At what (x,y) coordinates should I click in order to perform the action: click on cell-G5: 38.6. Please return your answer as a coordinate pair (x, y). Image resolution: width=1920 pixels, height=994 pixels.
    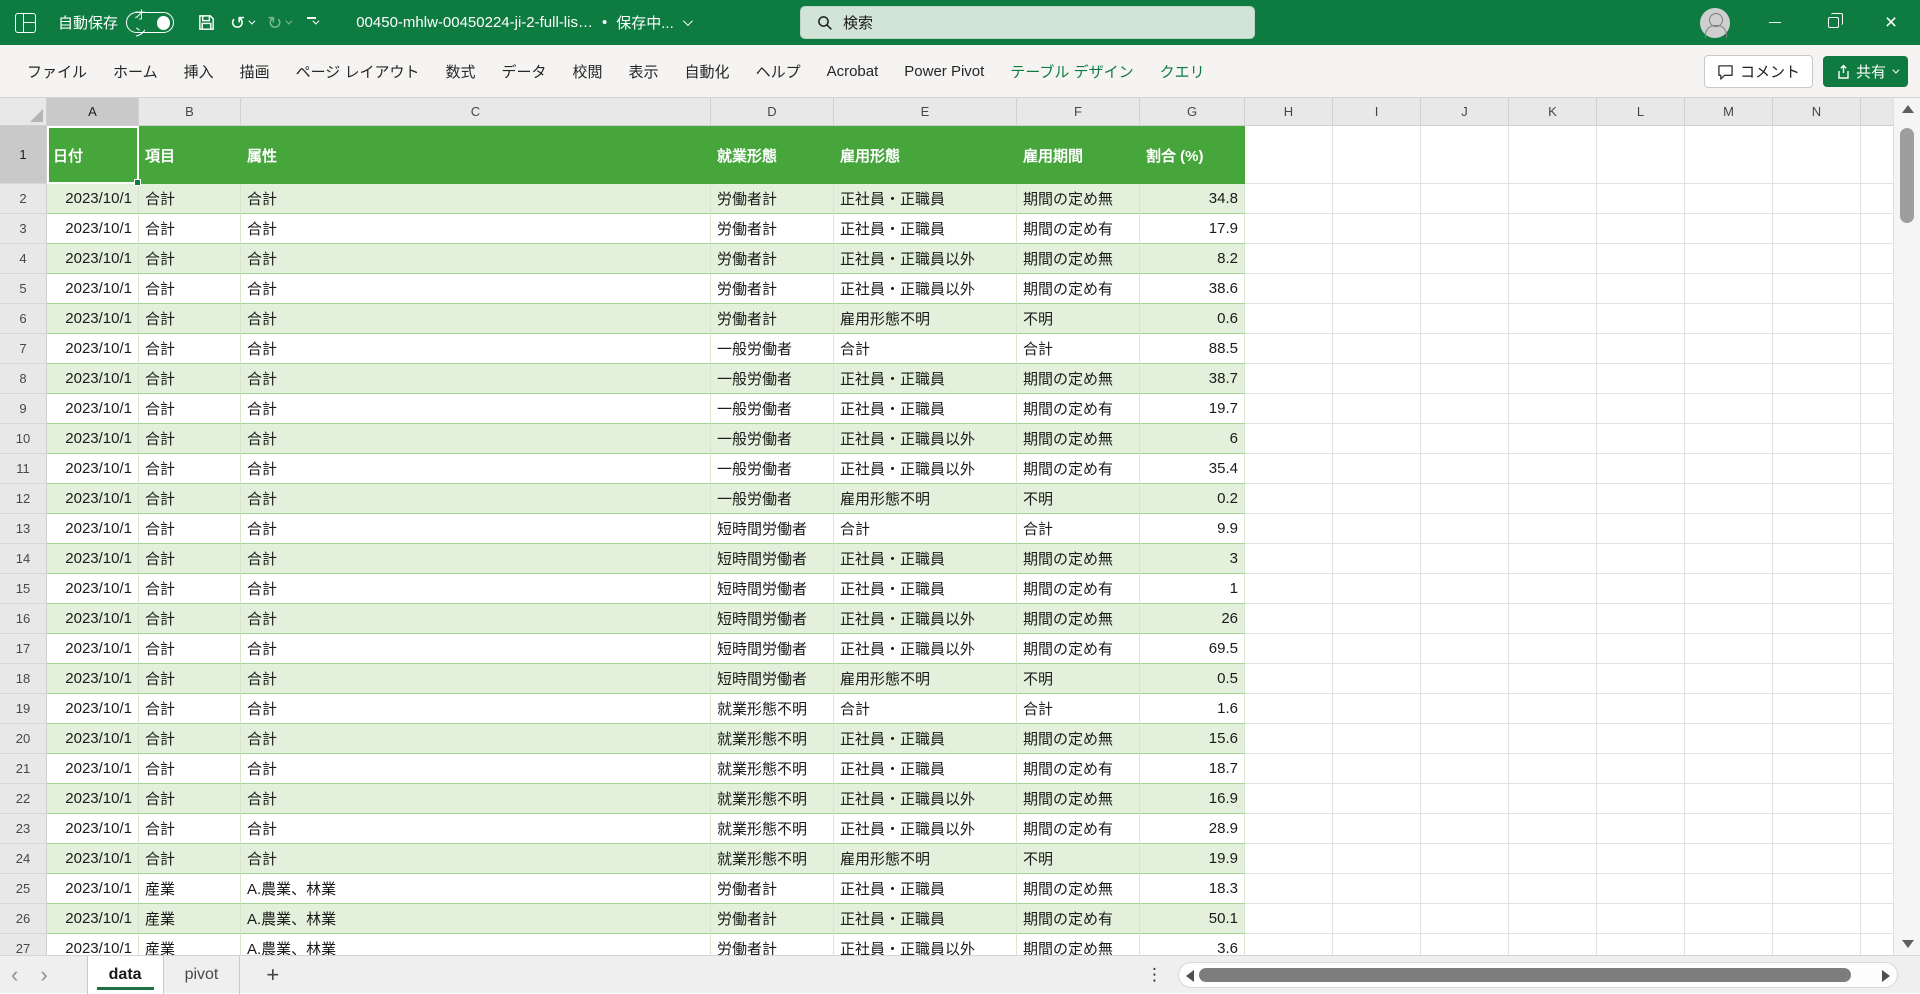
    Looking at the image, I should click on (1192, 289).